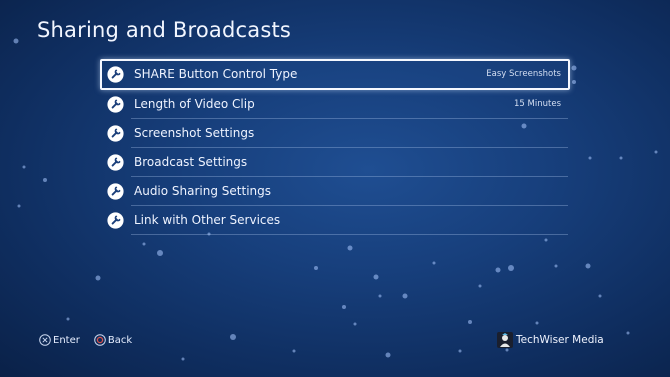 The width and height of the screenshot is (670, 377). Describe the element at coordinates (335, 133) in the screenshot. I see `menu-item-screenshot-settings: Screenshot Settings` at that location.